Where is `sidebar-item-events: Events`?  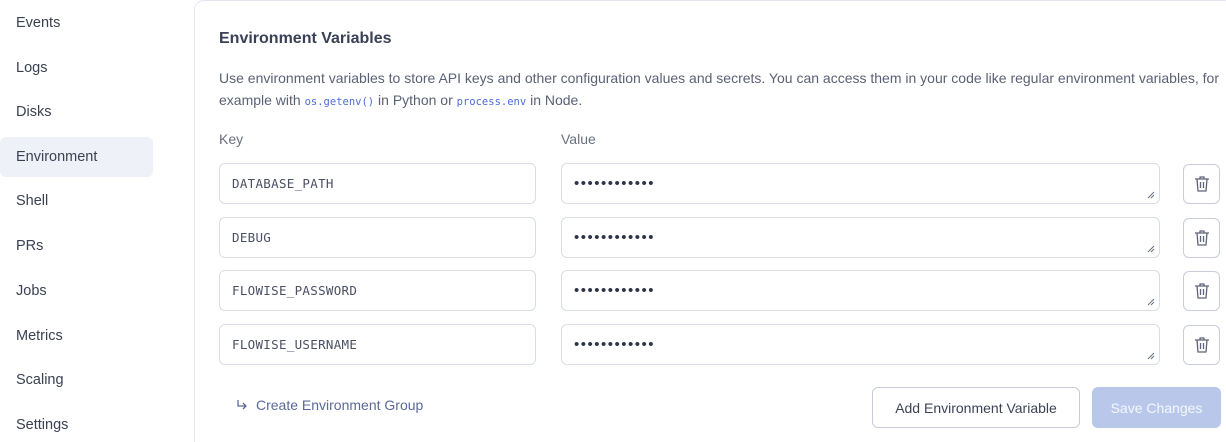 sidebar-item-events: Events is located at coordinates (76, 23).